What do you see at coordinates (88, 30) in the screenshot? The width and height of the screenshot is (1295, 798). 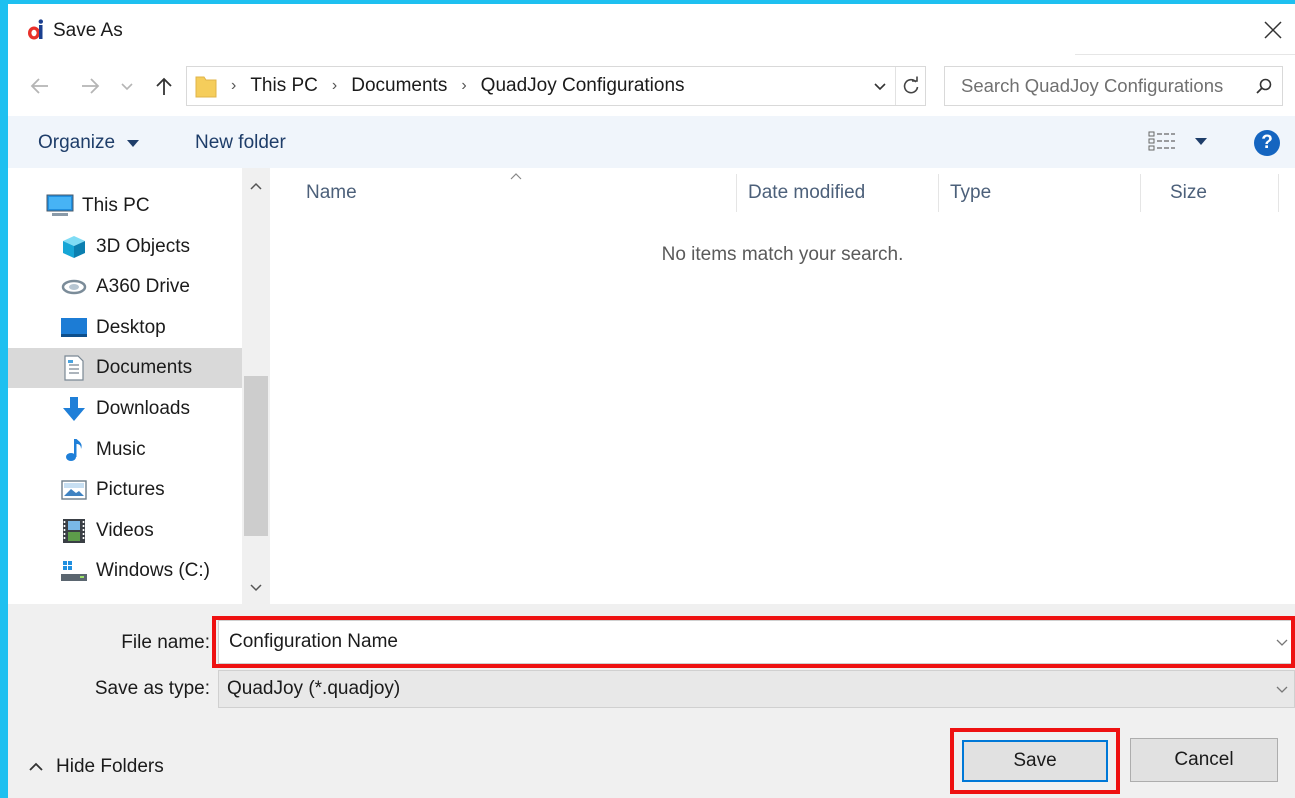 I see `dialog-title: Save As` at bounding box center [88, 30].